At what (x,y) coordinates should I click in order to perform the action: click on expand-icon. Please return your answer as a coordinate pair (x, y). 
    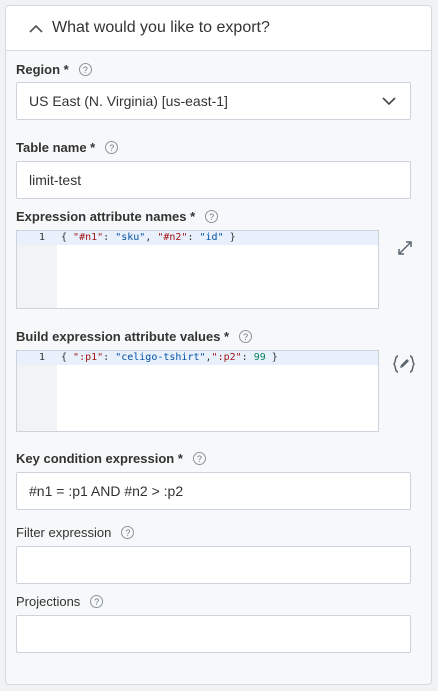
    Looking at the image, I should click on (405, 248).